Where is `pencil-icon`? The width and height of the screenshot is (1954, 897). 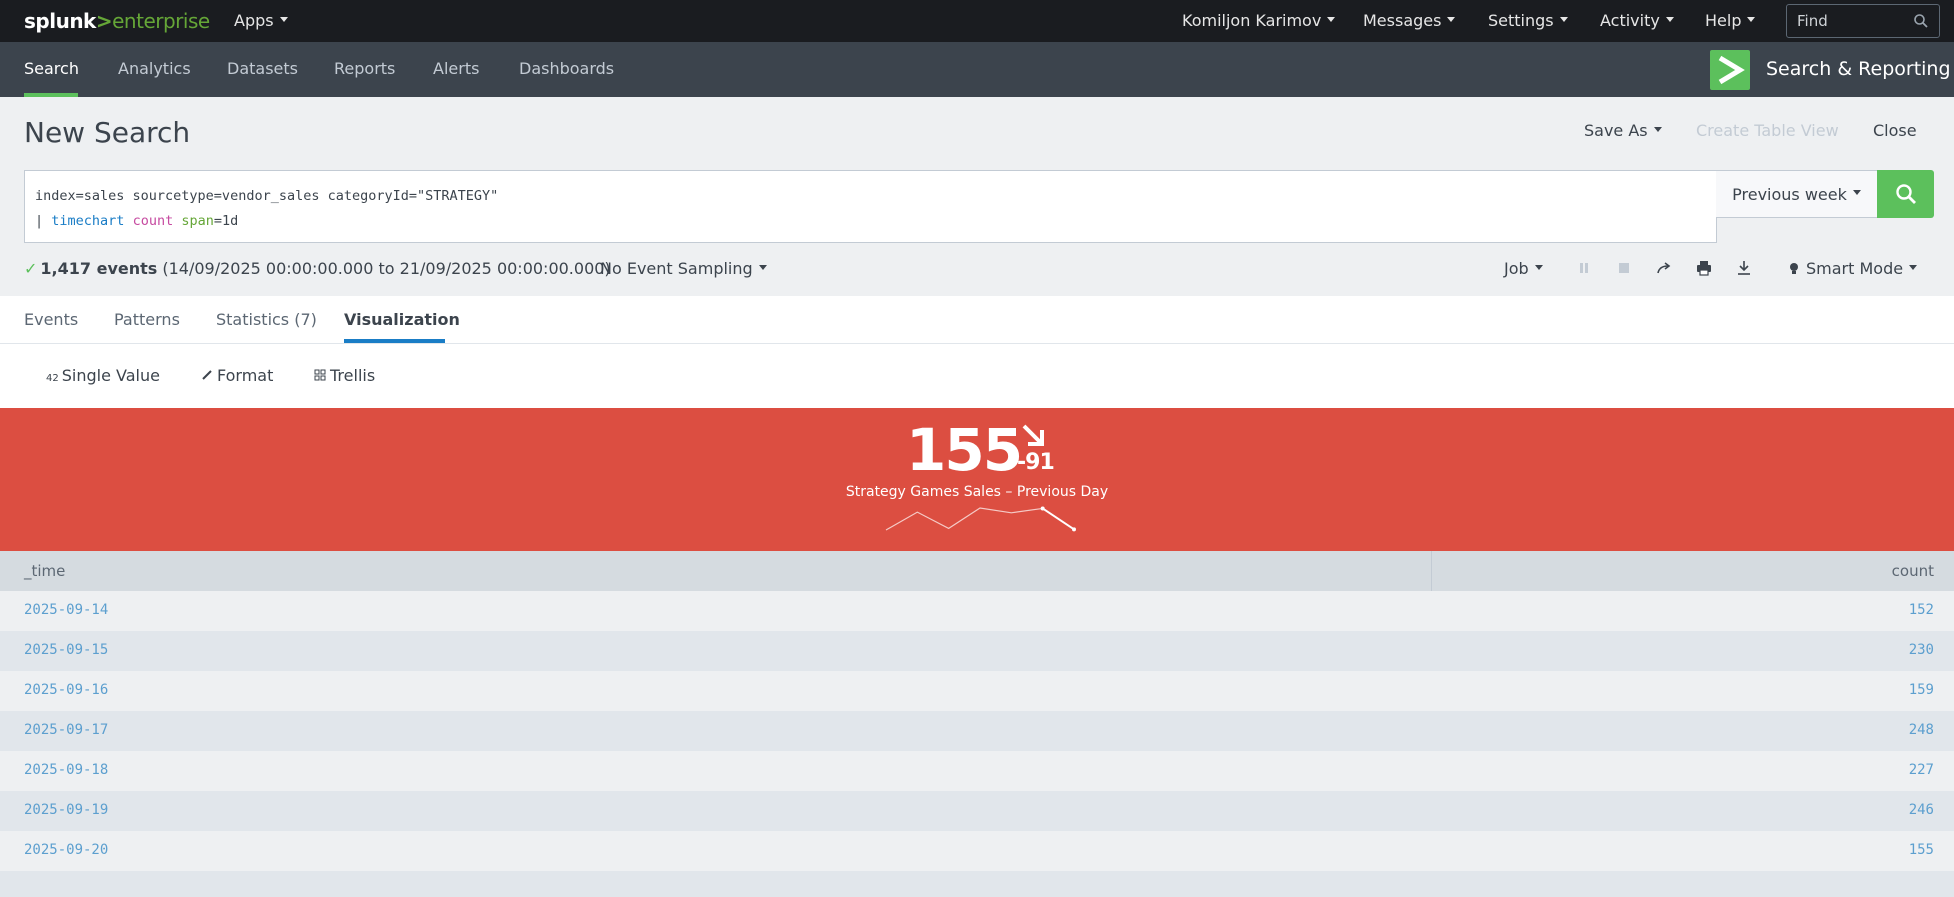 pencil-icon is located at coordinates (207, 375).